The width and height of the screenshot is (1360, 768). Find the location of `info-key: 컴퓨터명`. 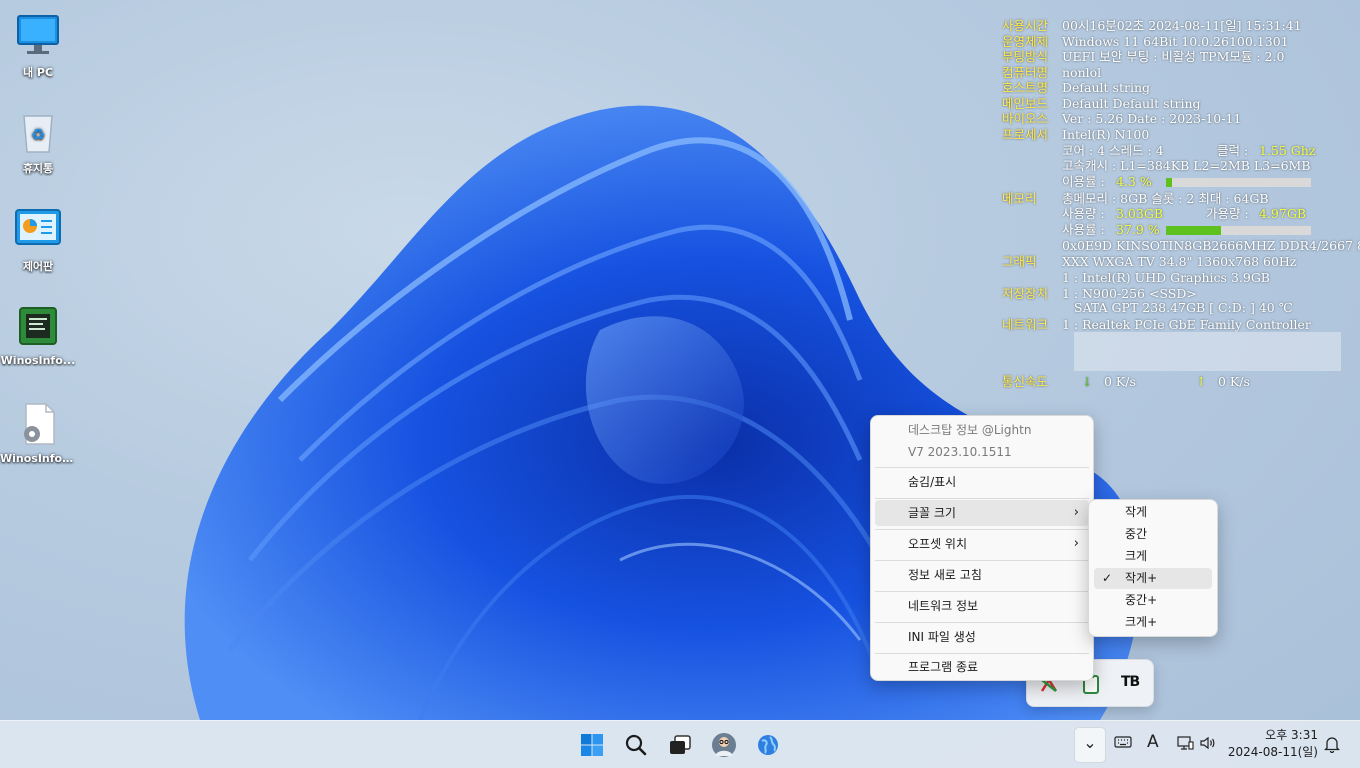

info-key: 컴퓨터명 is located at coordinates (1025, 72).